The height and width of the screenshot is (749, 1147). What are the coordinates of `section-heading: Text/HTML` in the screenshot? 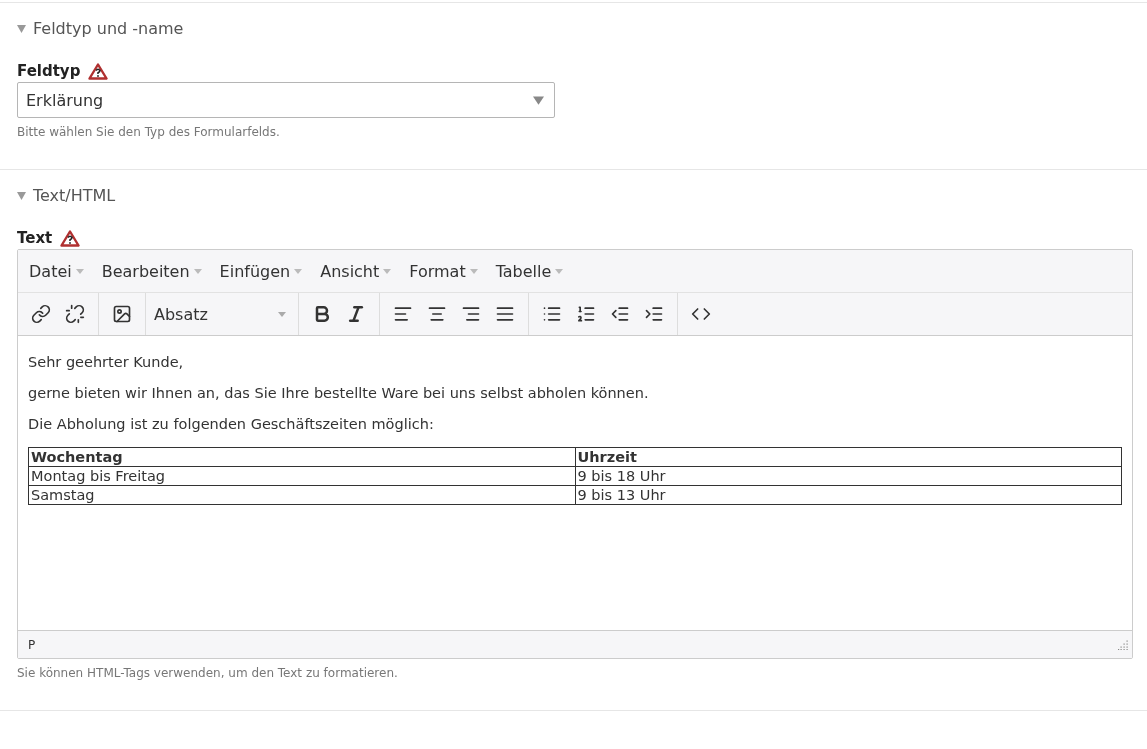 It's located at (74, 195).